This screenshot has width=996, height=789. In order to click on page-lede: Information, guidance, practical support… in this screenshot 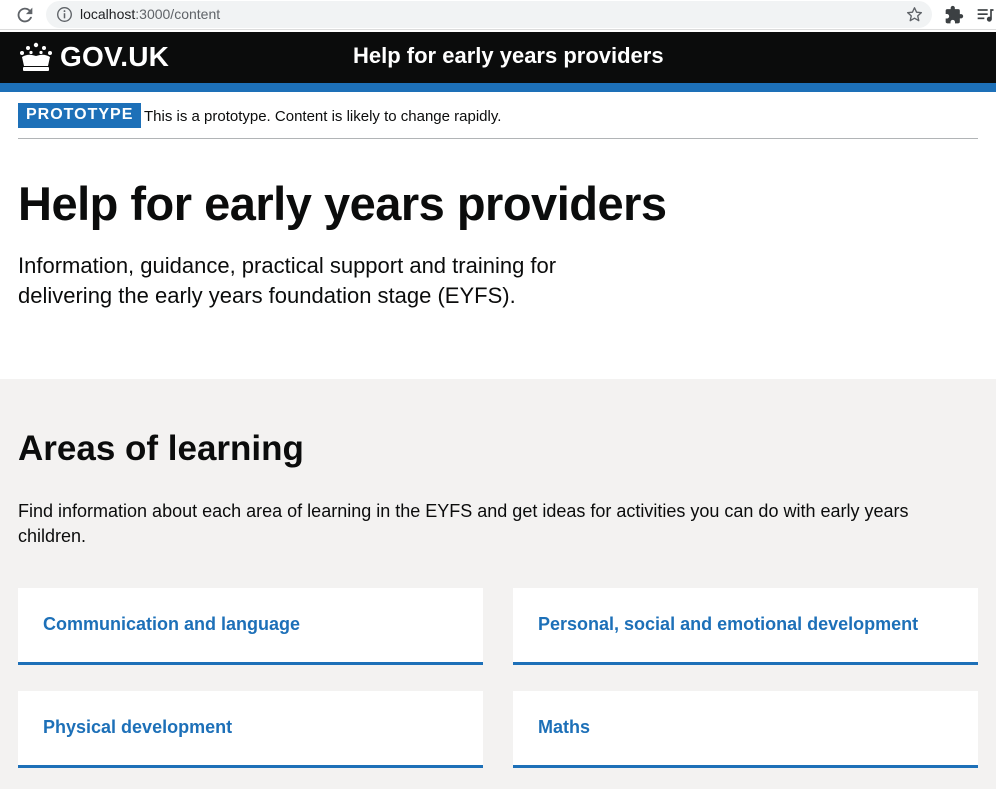, I will do `click(287, 280)`.